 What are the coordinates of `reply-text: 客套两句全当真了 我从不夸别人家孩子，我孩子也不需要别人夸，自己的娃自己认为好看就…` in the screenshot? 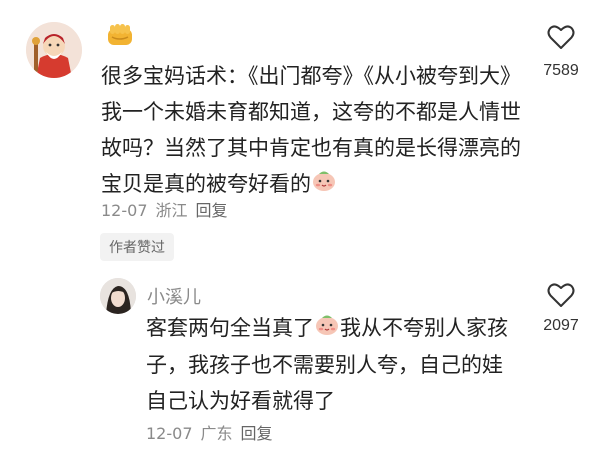 It's located at (334, 364).